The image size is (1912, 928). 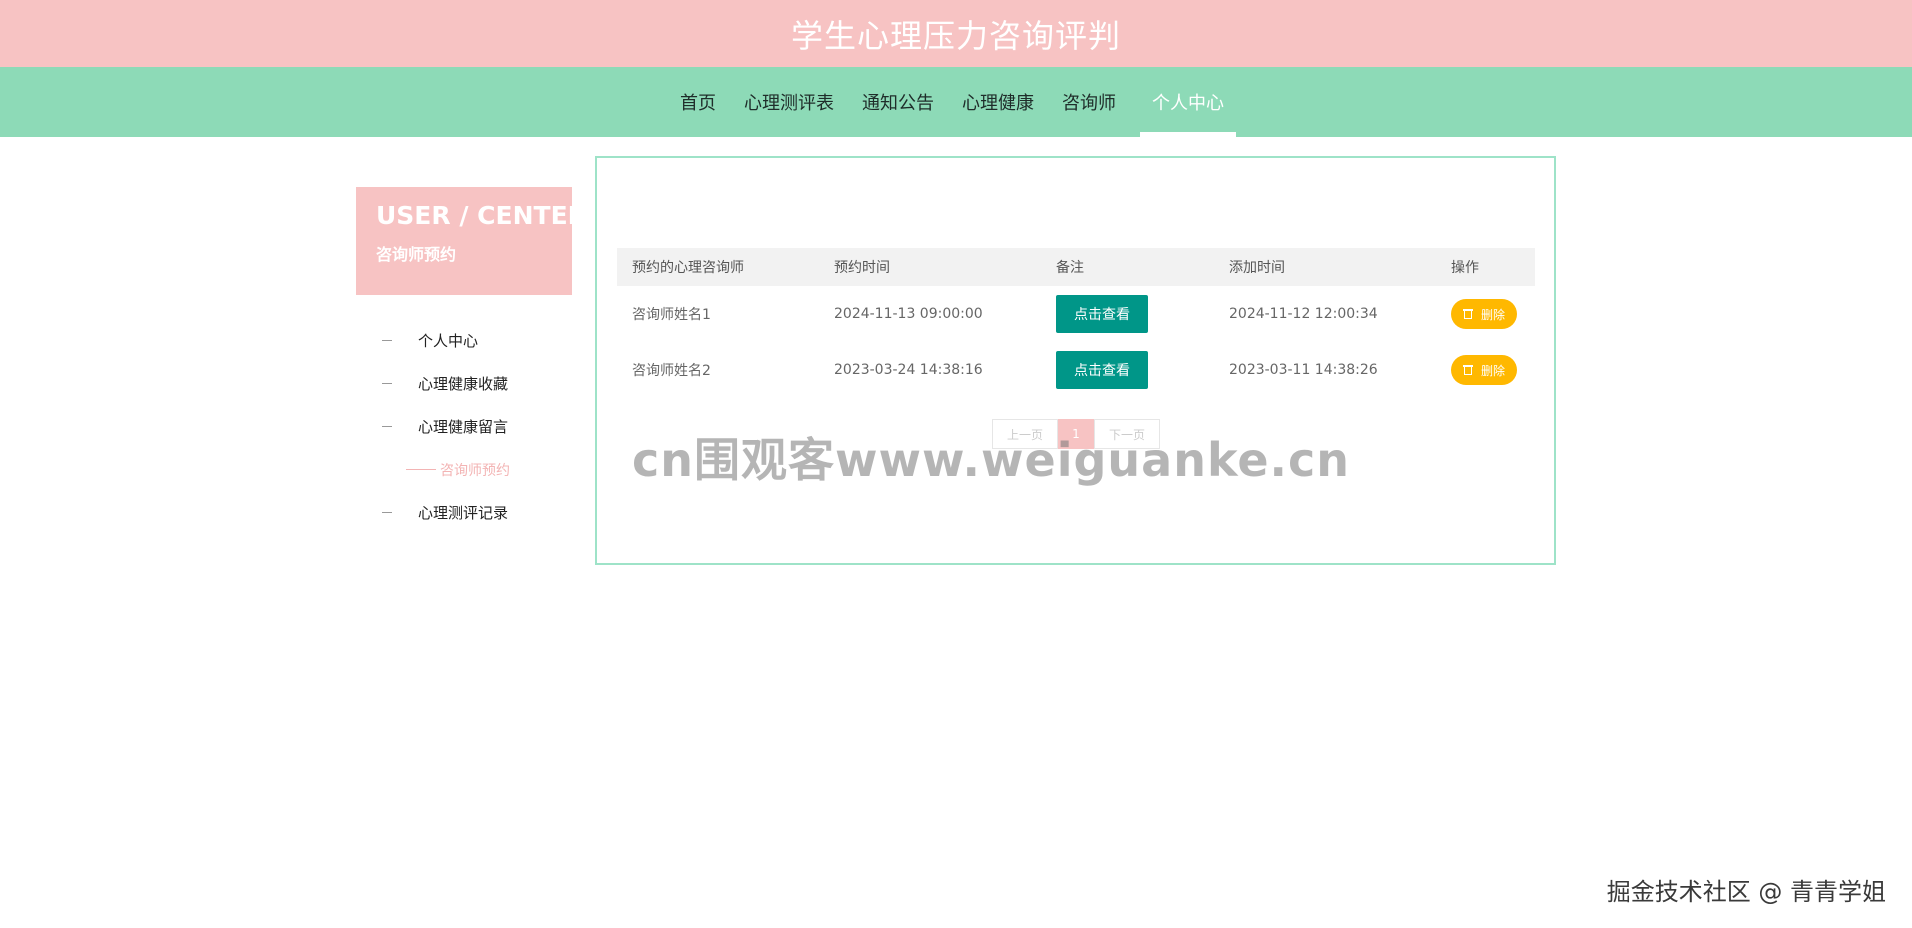 I want to click on cell-time: 2023-03-24 14:38:16, so click(x=908, y=370).